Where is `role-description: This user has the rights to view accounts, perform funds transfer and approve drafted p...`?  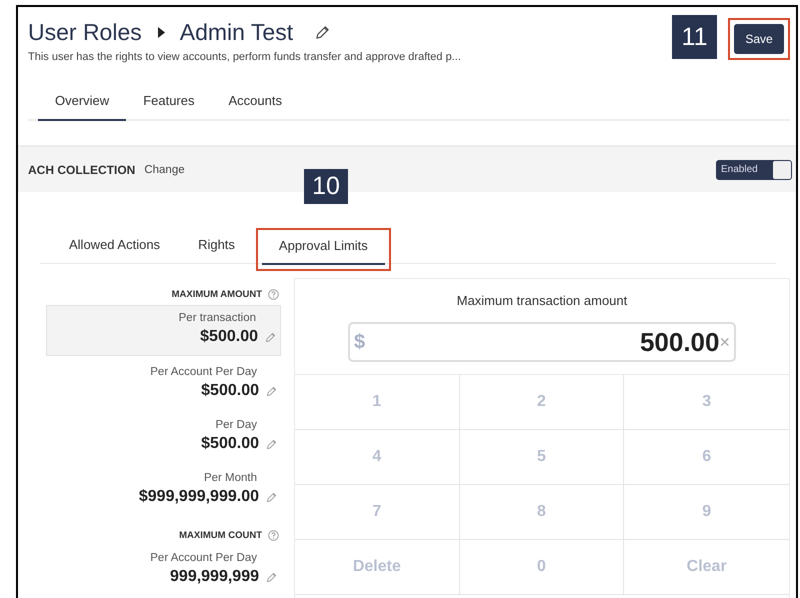
role-description: This user has the rights to view accounts, perform funds transfer and approve drafted p... is located at coordinates (244, 57).